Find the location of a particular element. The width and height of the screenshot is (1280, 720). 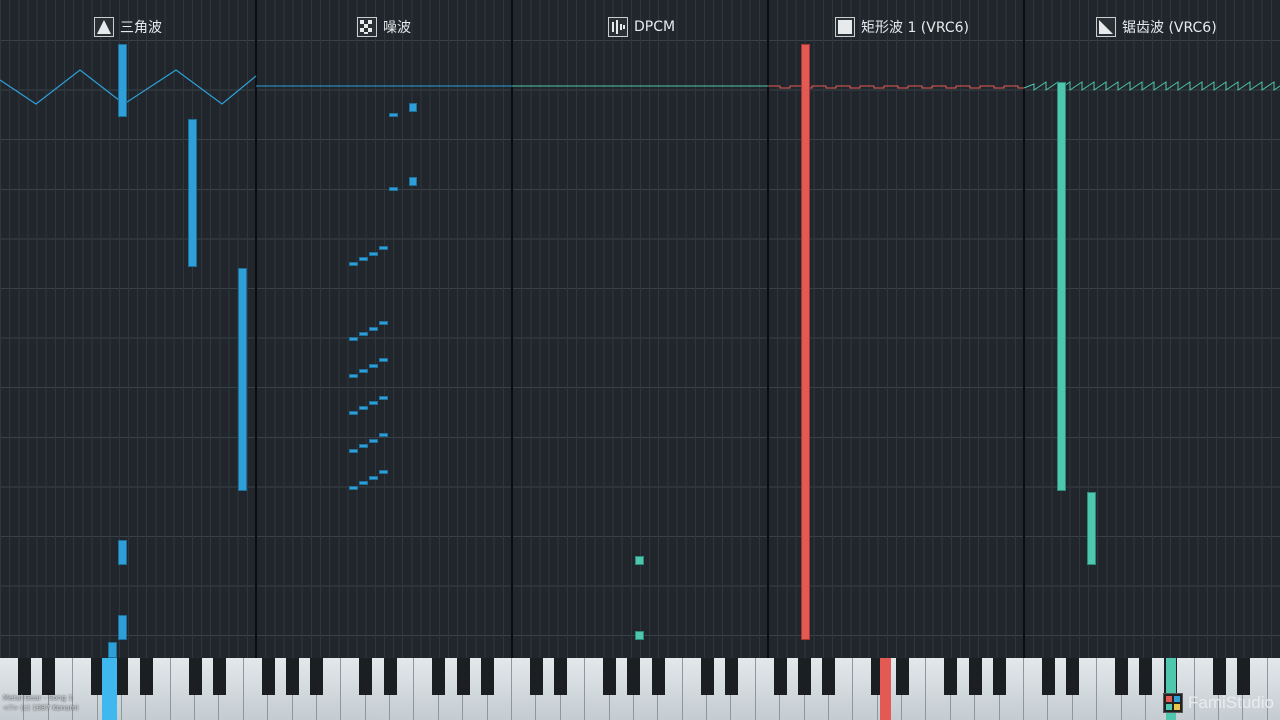

channel-header-sawtooth-vrc6: 锯齿波 (VRC6) is located at coordinates (1156, 27).